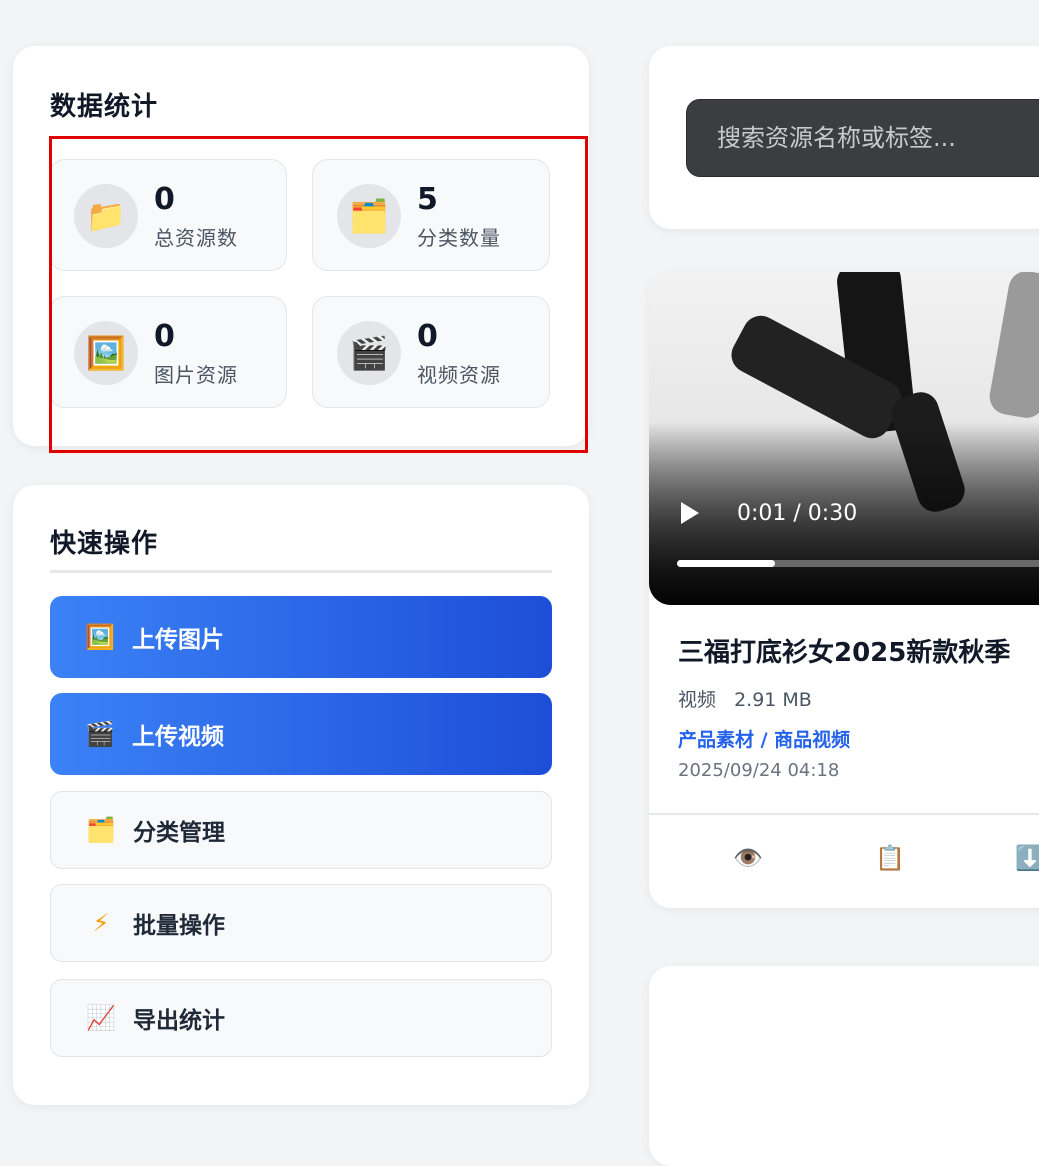 Image resolution: width=1039 pixels, height=1166 pixels. Describe the element at coordinates (748, 858) in the screenshot. I see `eye-icon: 👁️` at that location.